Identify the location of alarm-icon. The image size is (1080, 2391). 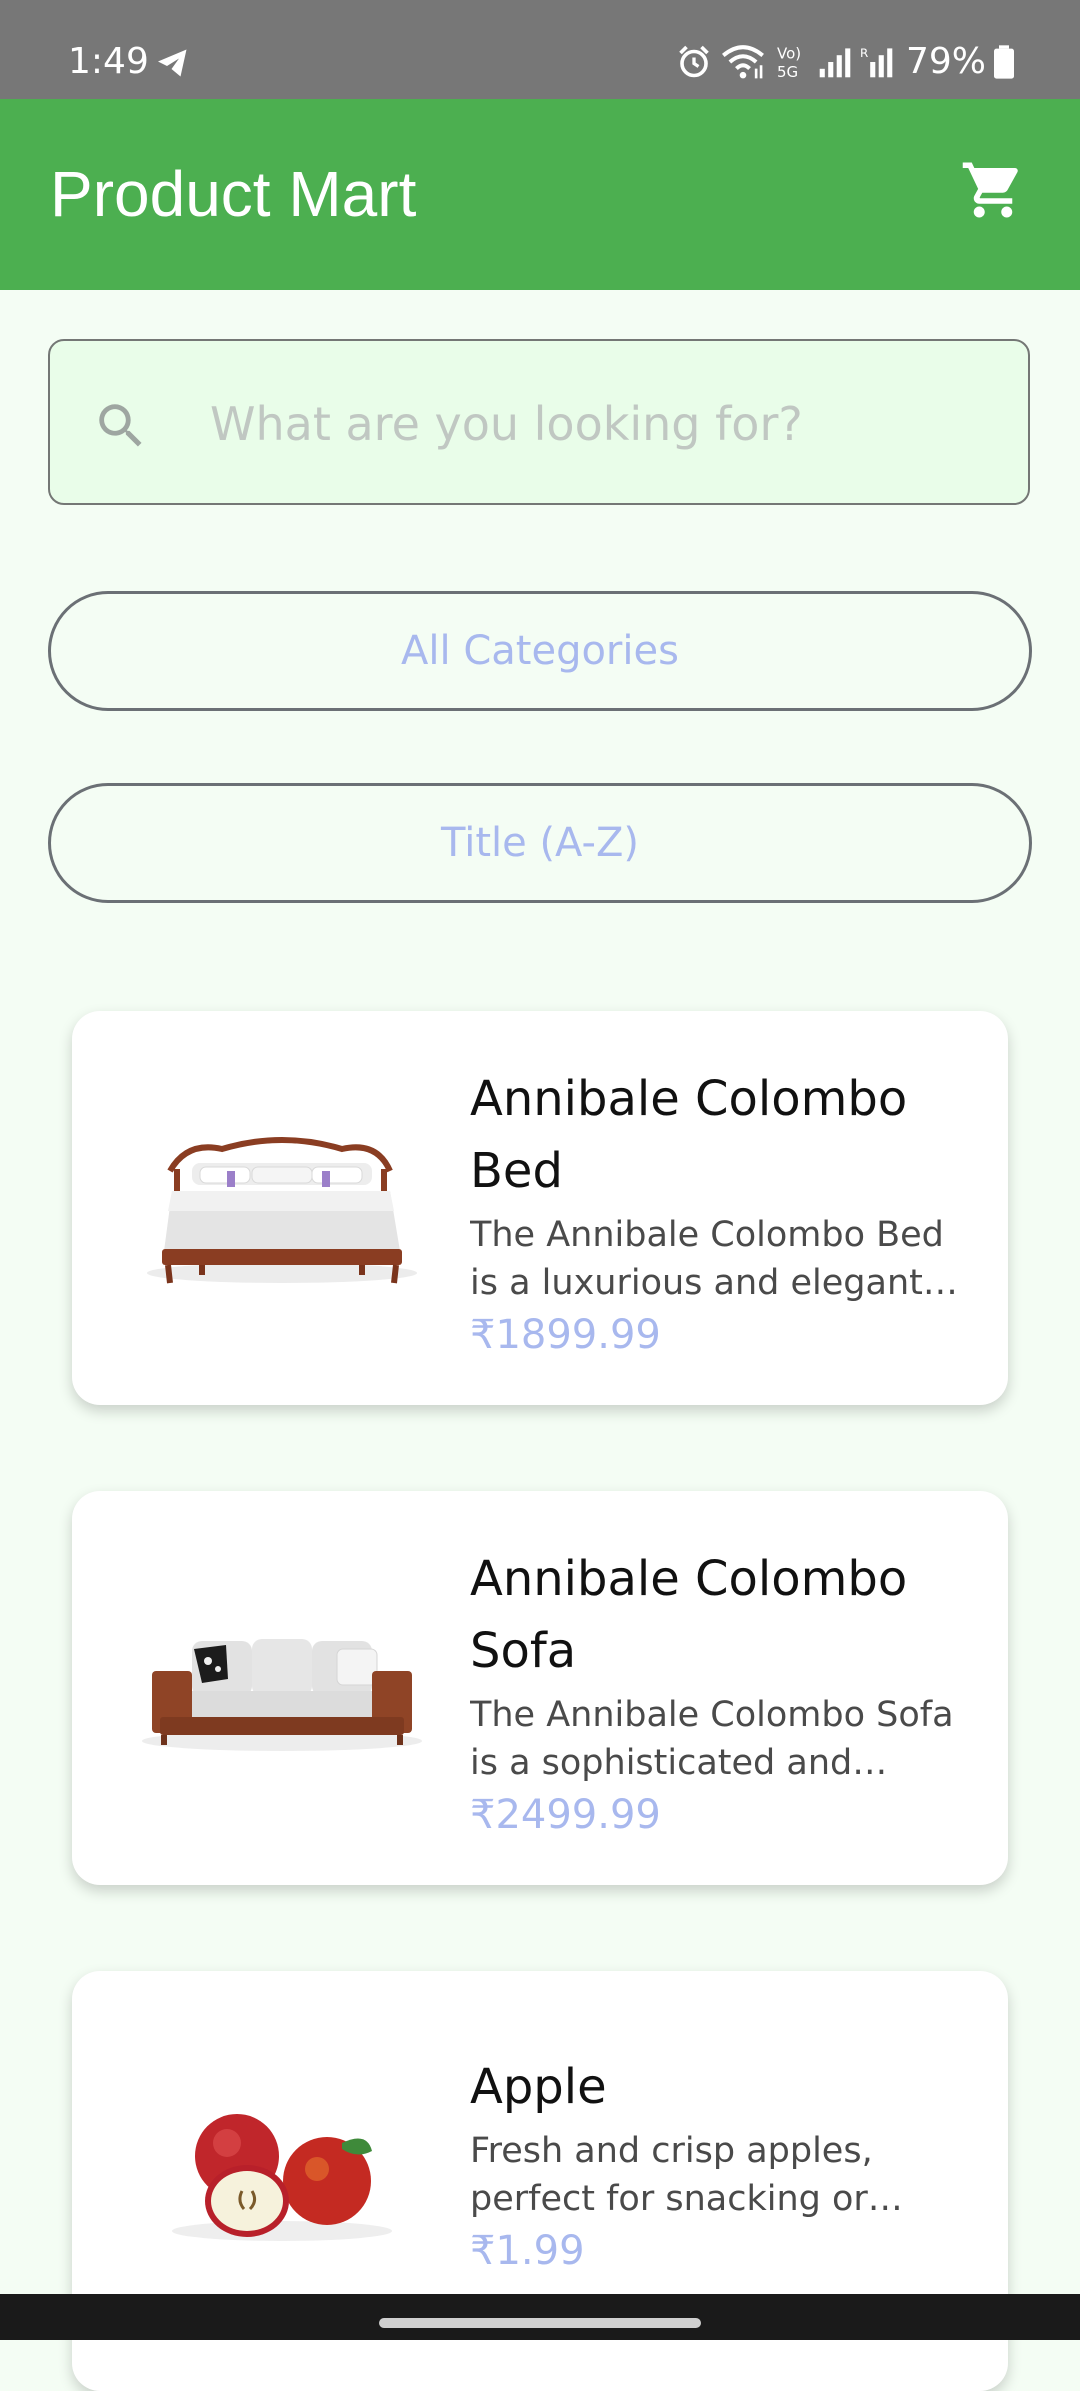
(694, 61).